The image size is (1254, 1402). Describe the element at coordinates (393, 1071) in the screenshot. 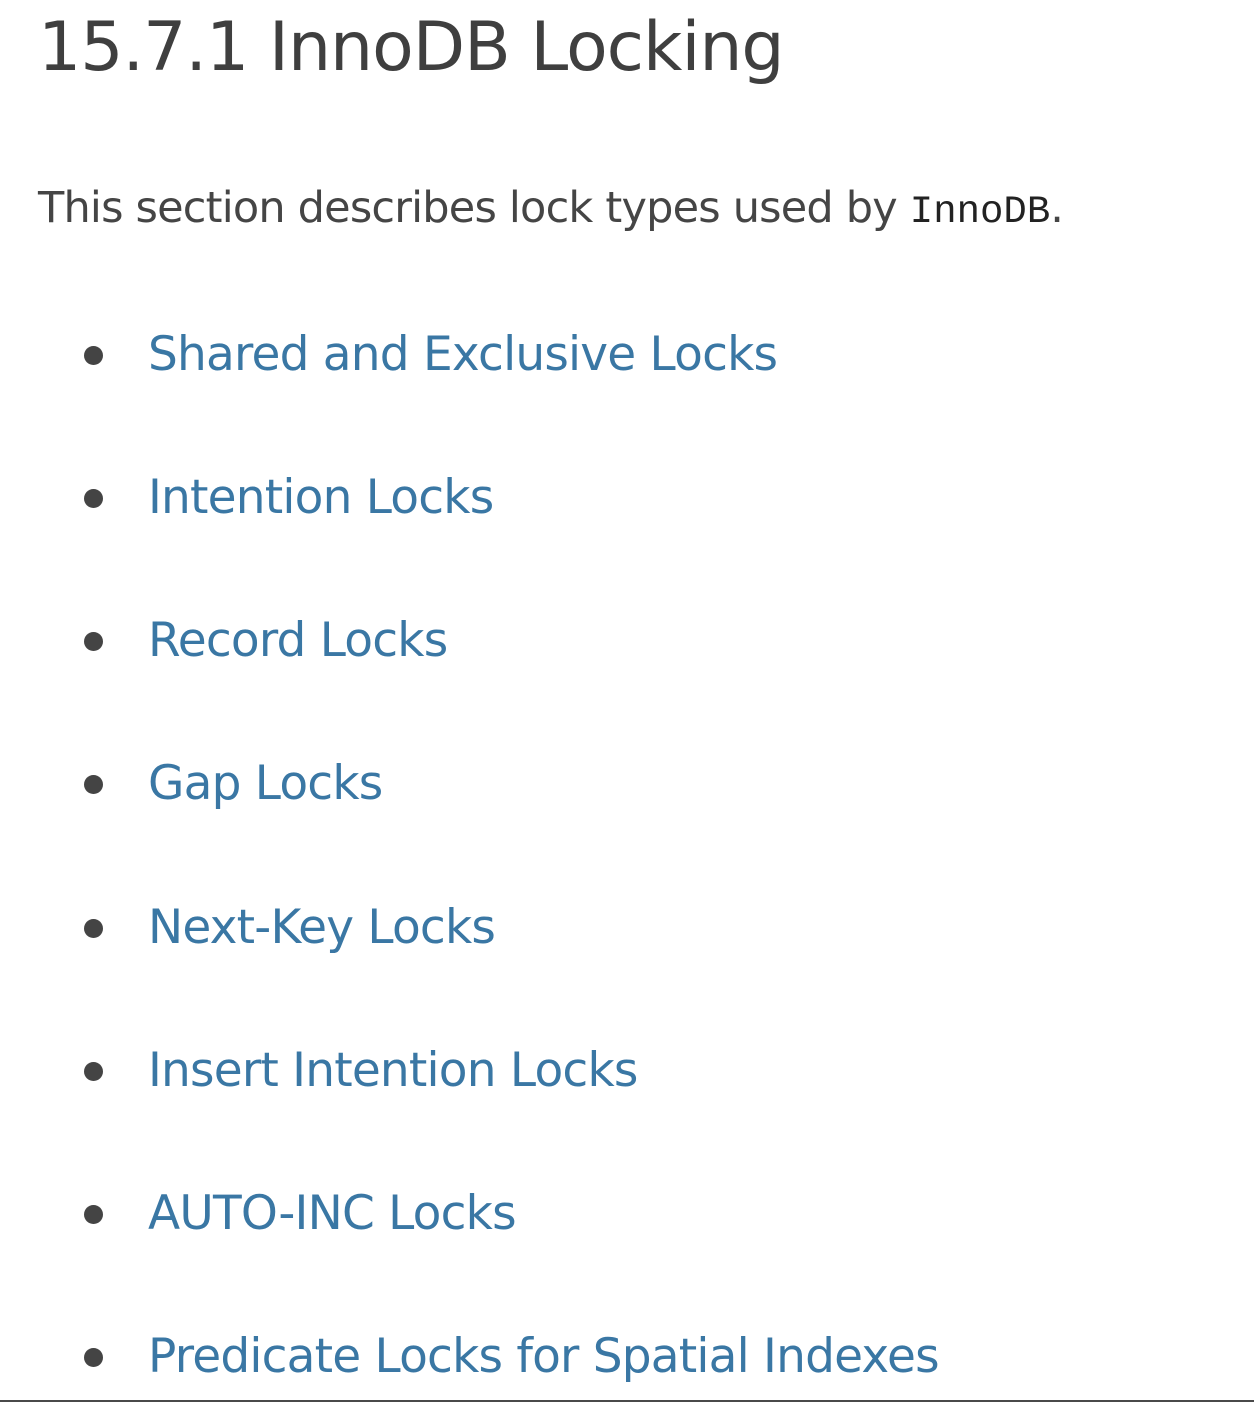

I see `link-insert-intention-locks: Insert Intention Locks` at that location.